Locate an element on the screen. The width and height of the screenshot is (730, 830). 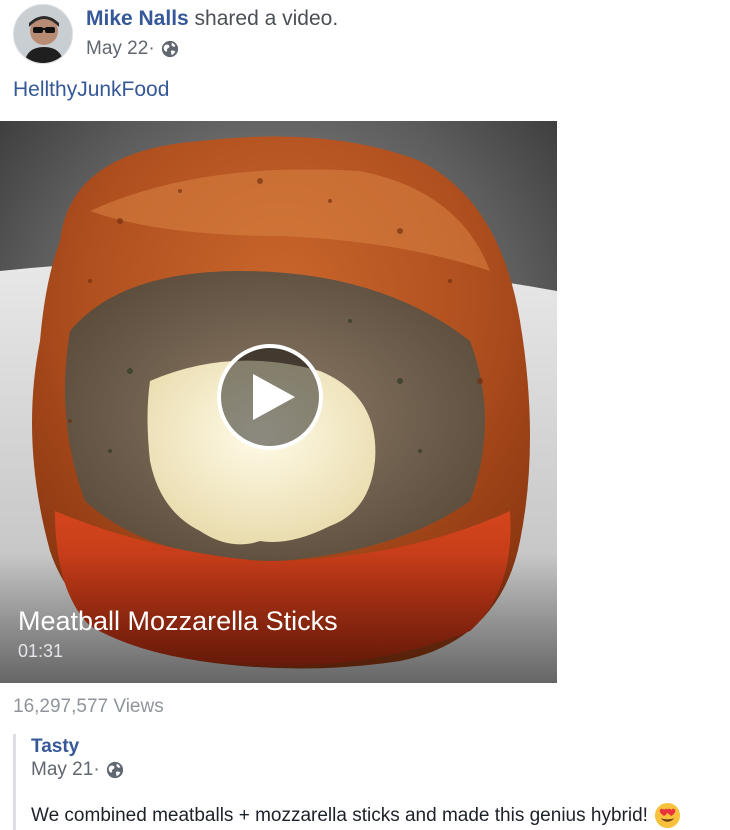
video-title: Meatball Mozzarella Sticks is located at coordinates (178, 621).